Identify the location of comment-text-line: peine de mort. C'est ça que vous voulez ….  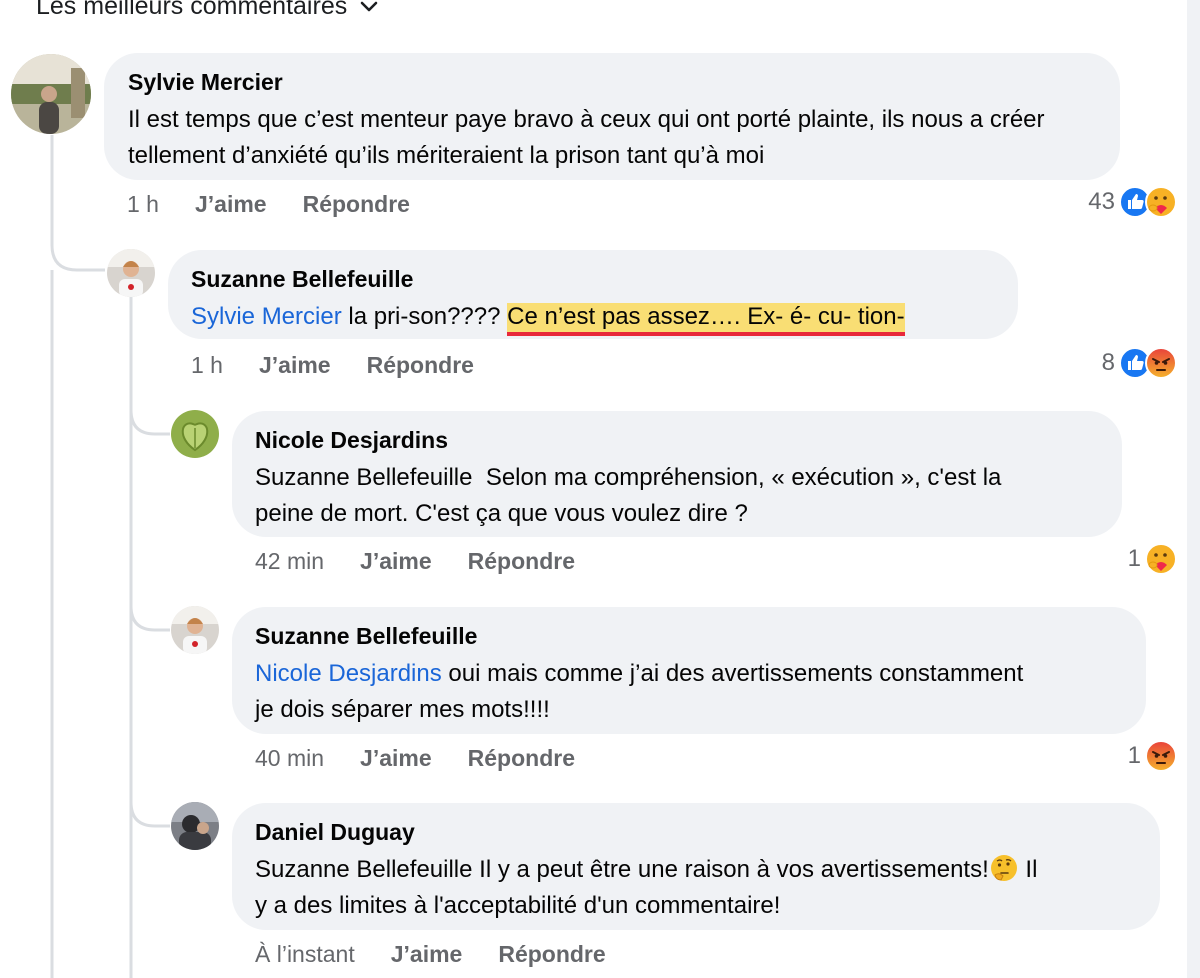
(501, 513).